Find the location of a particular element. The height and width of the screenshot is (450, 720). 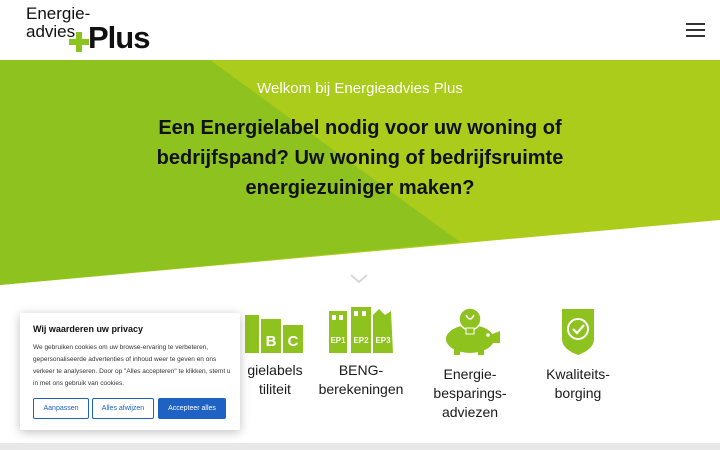

chevron-down-icon is located at coordinates (359, 279).